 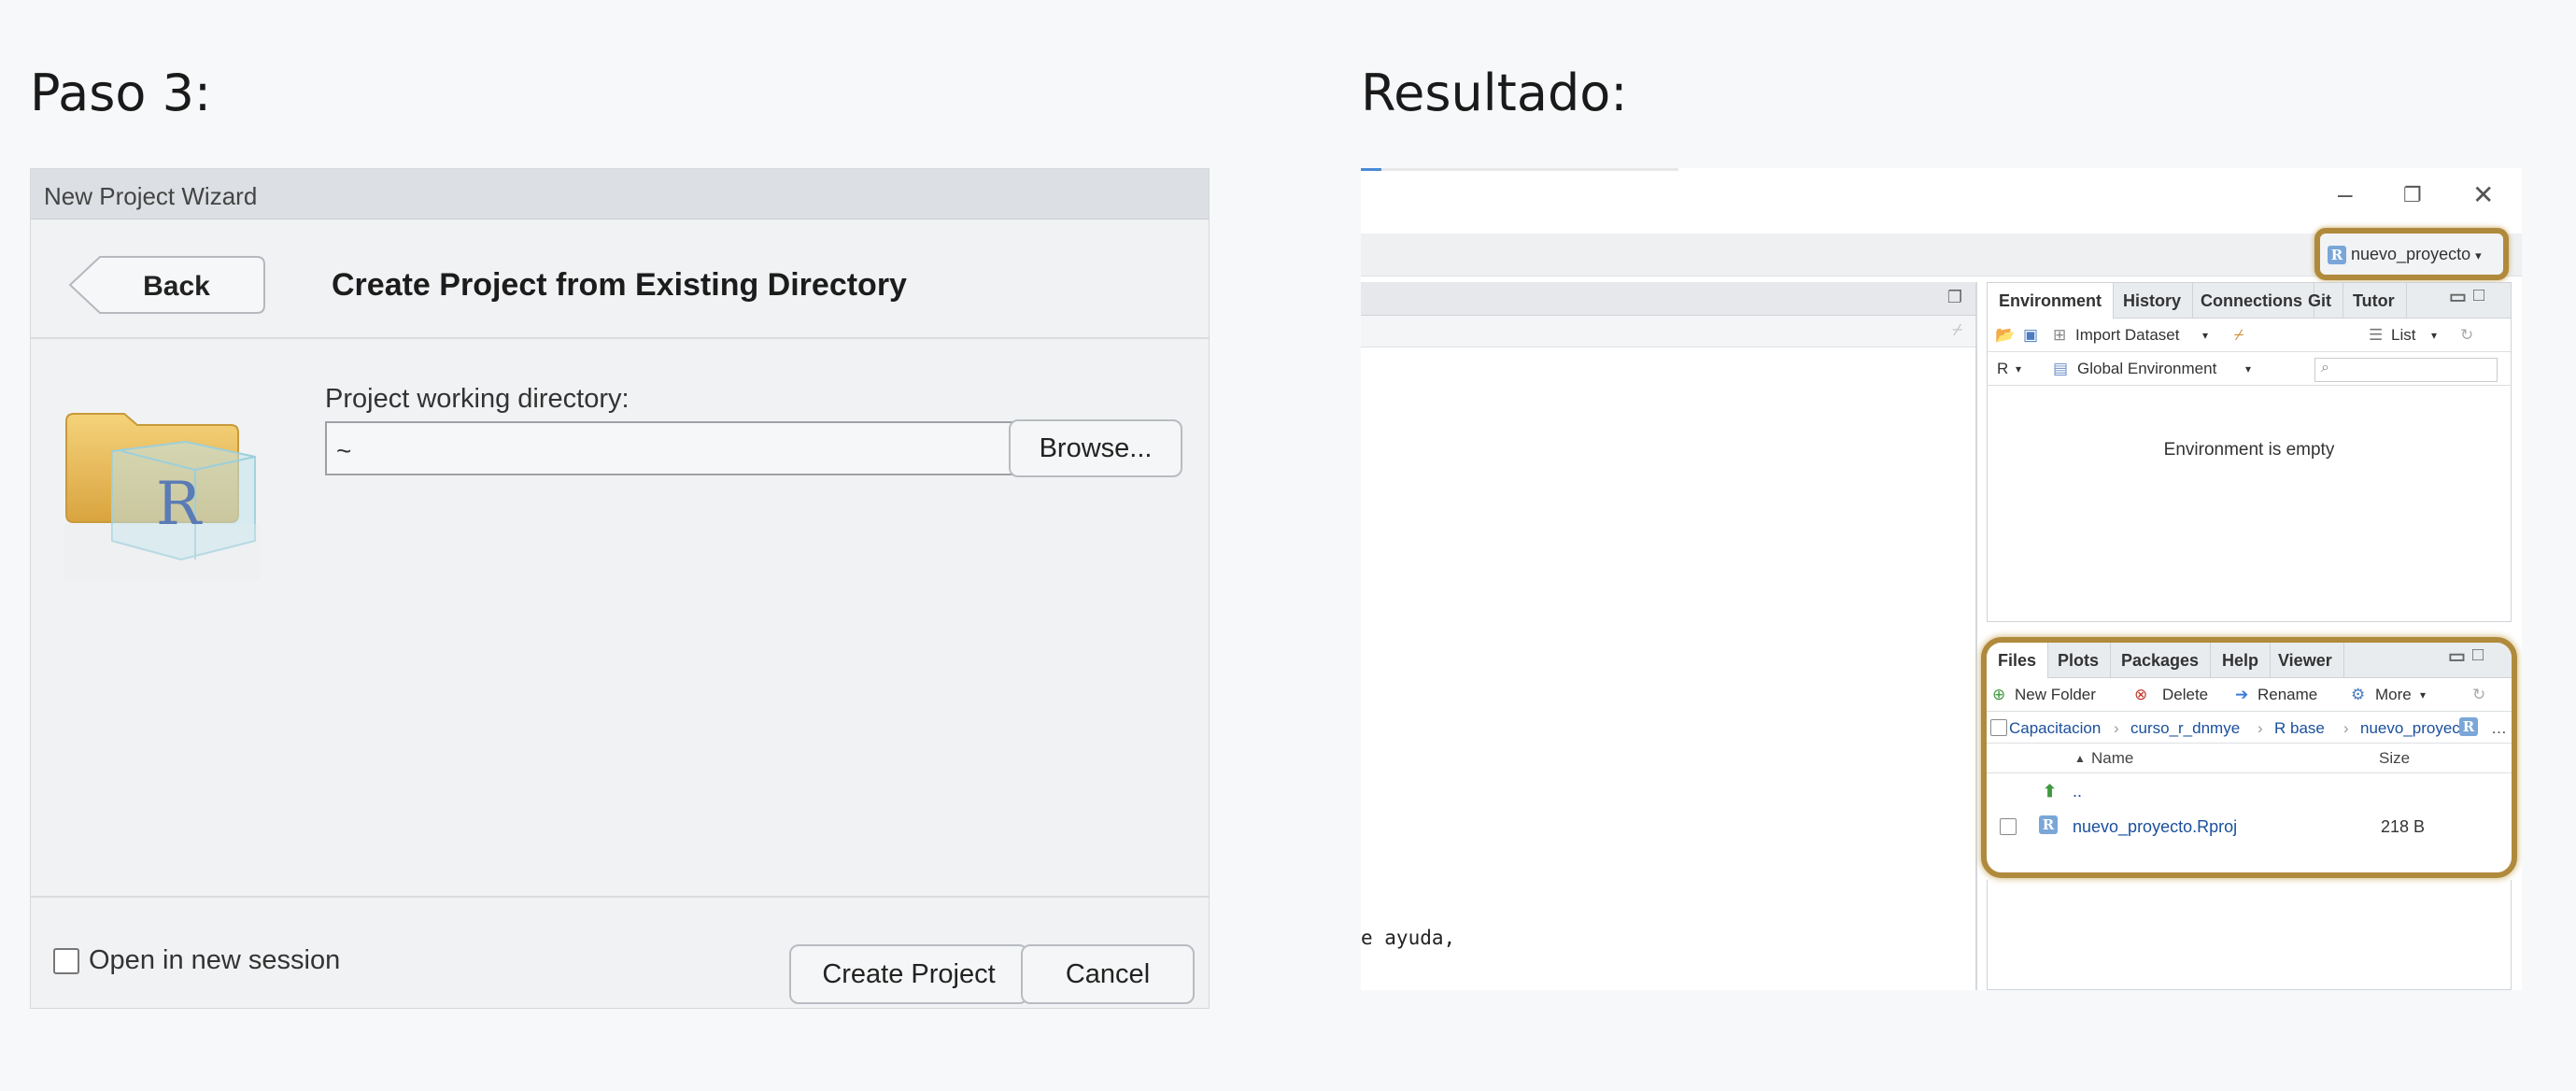 What do you see at coordinates (2249, 935) in the screenshot?
I see `files-pane-lower` at bounding box center [2249, 935].